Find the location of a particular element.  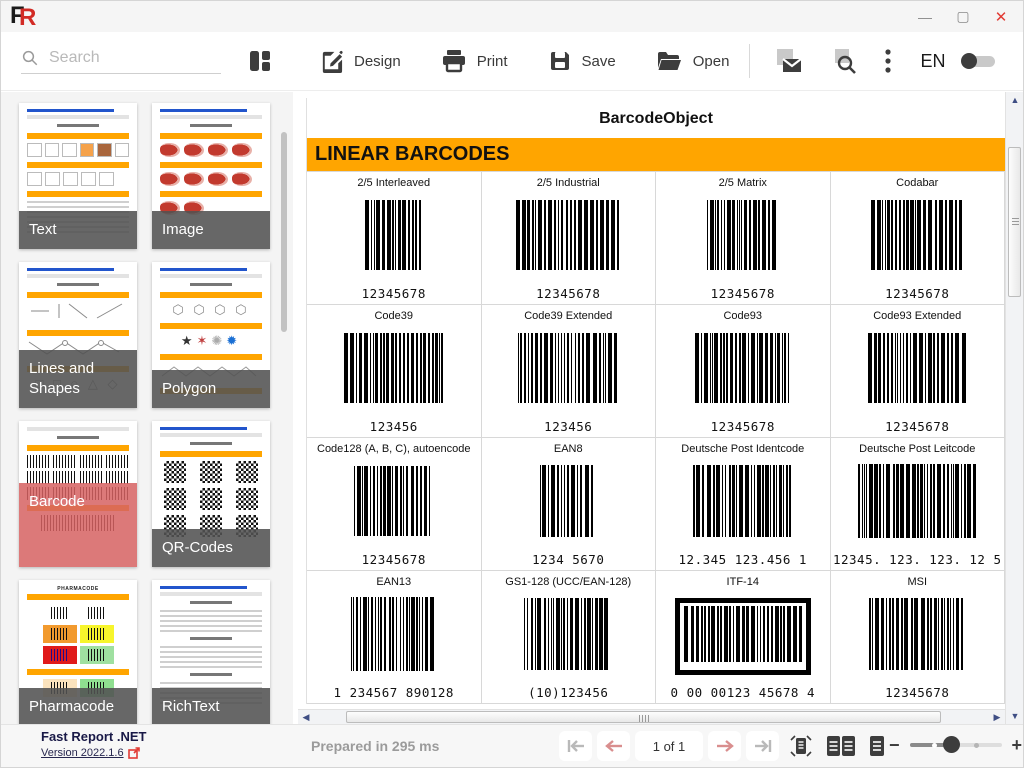

scroll-left-arrow-icon: ◀ is located at coordinates (306, 717).